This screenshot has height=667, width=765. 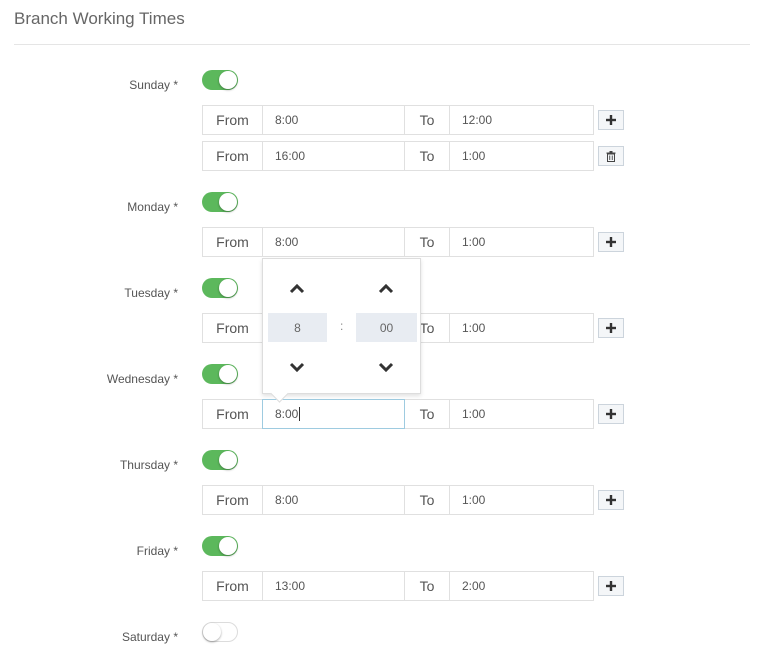 I want to click on hour-decrement-button, so click(x=297, y=367).